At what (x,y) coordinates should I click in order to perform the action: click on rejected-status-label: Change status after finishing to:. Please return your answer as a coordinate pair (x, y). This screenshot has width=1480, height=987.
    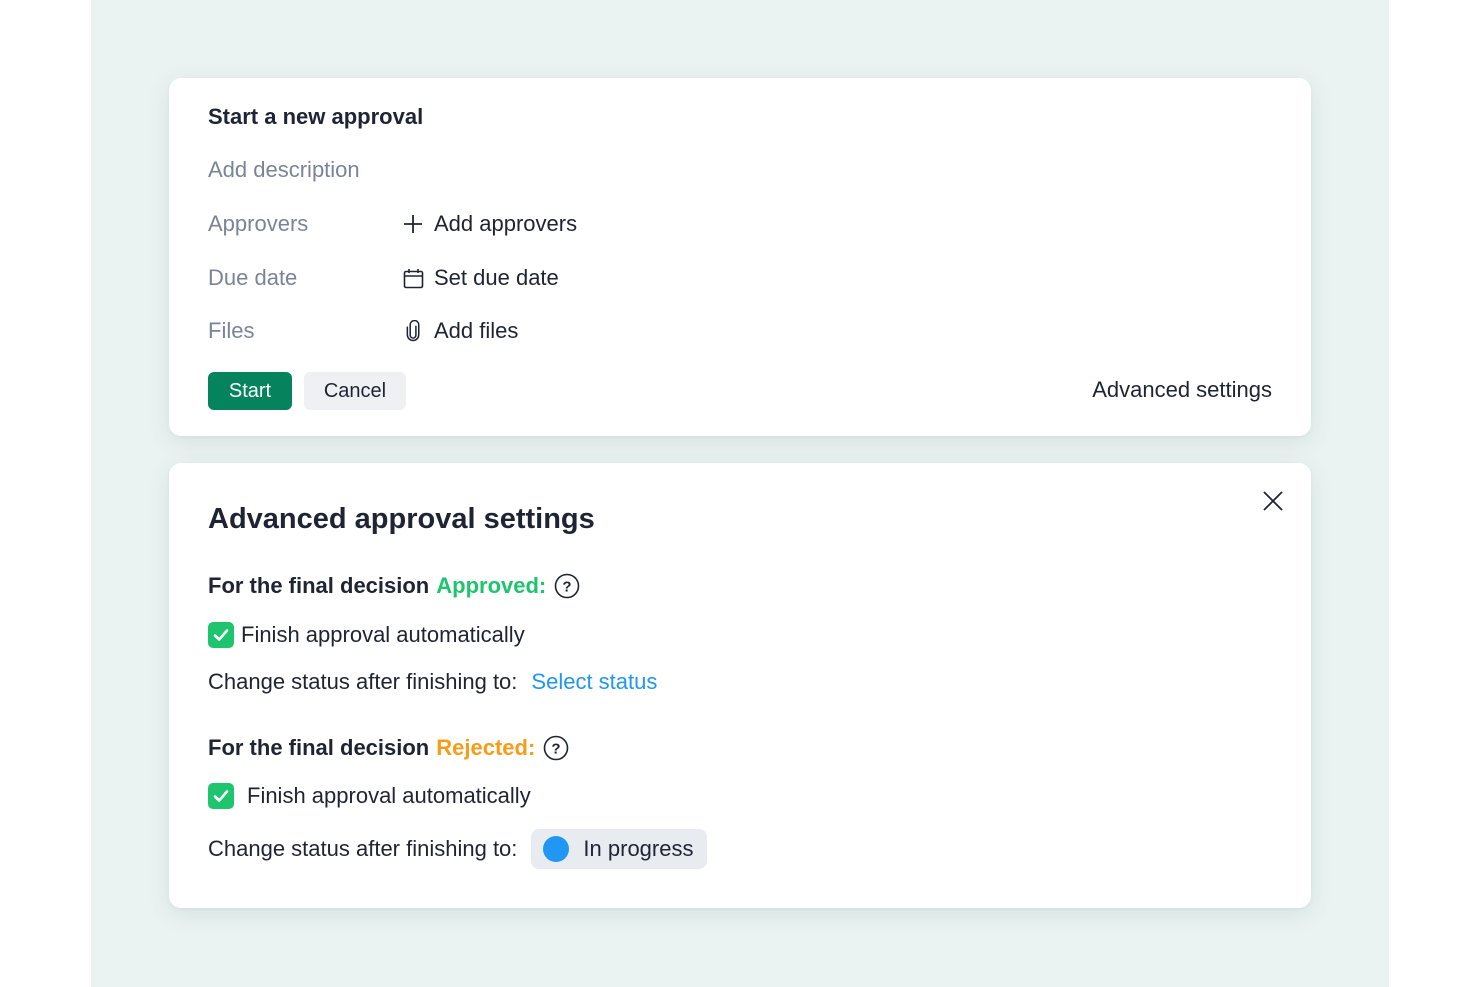
    Looking at the image, I should click on (363, 848).